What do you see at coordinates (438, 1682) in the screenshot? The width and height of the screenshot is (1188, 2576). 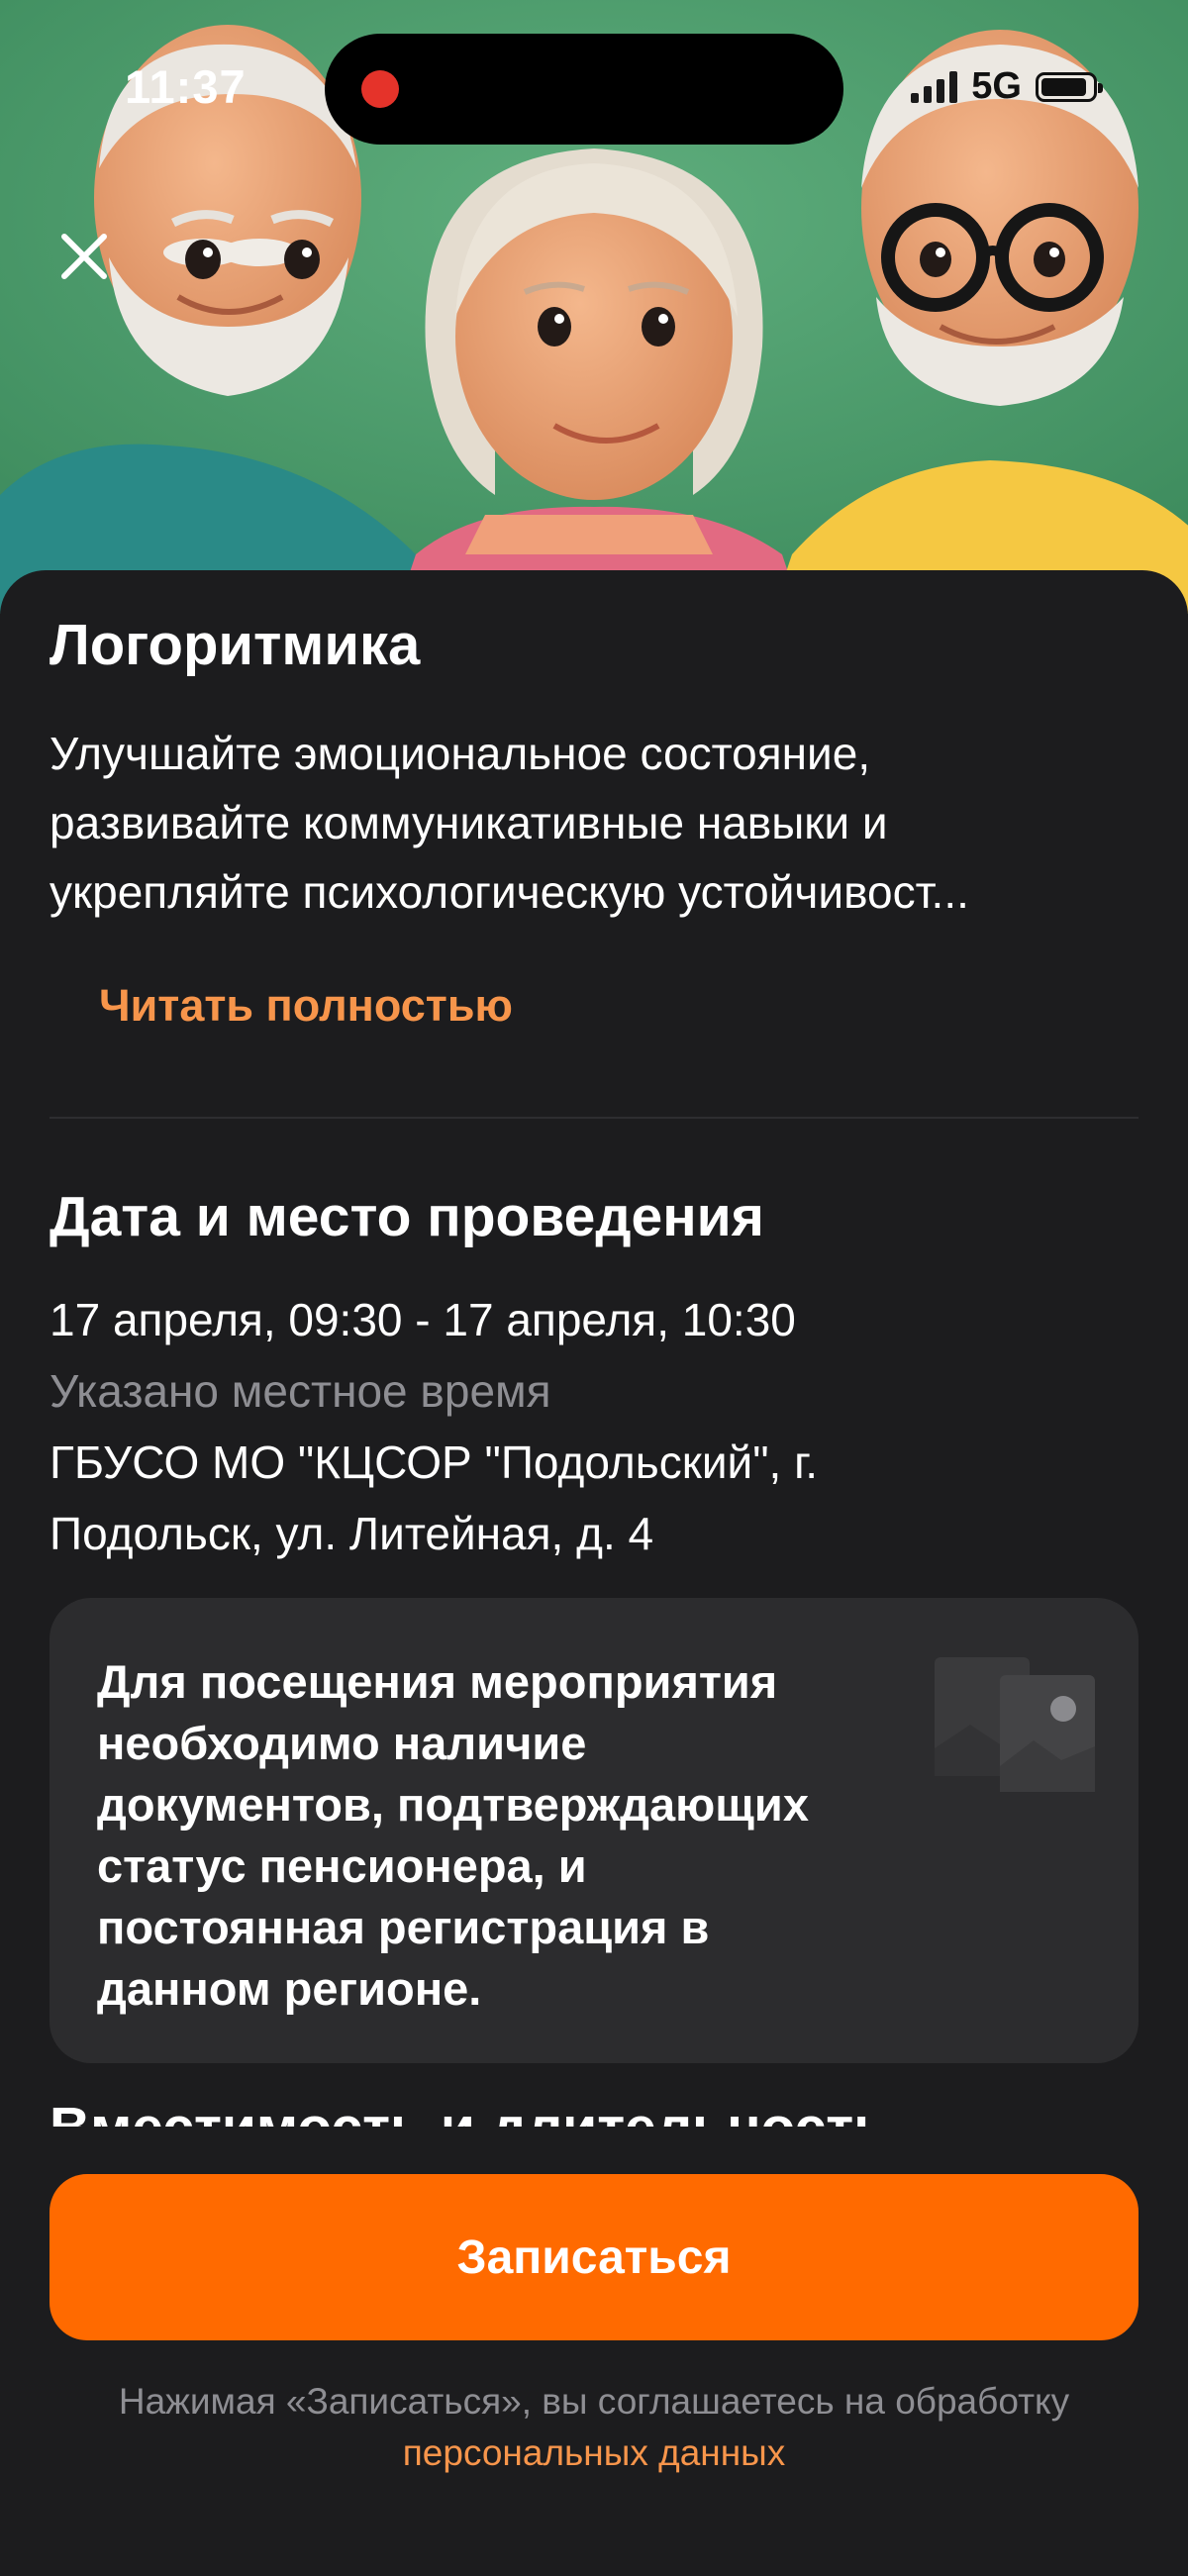 I see `notice-line: Для посещения мероприятия` at bounding box center [438, 1682].